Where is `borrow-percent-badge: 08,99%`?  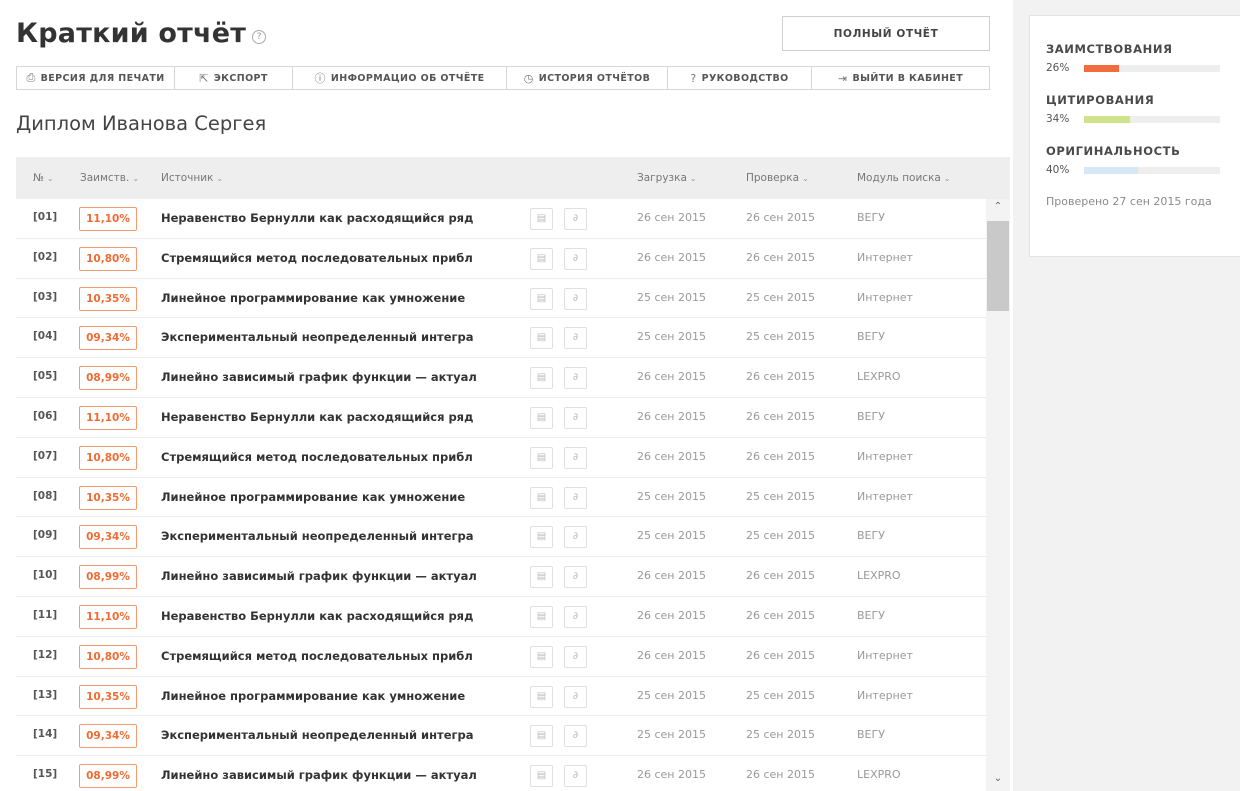 borrow-percent-badge: 08,99% is located at coordinates (108, 577).